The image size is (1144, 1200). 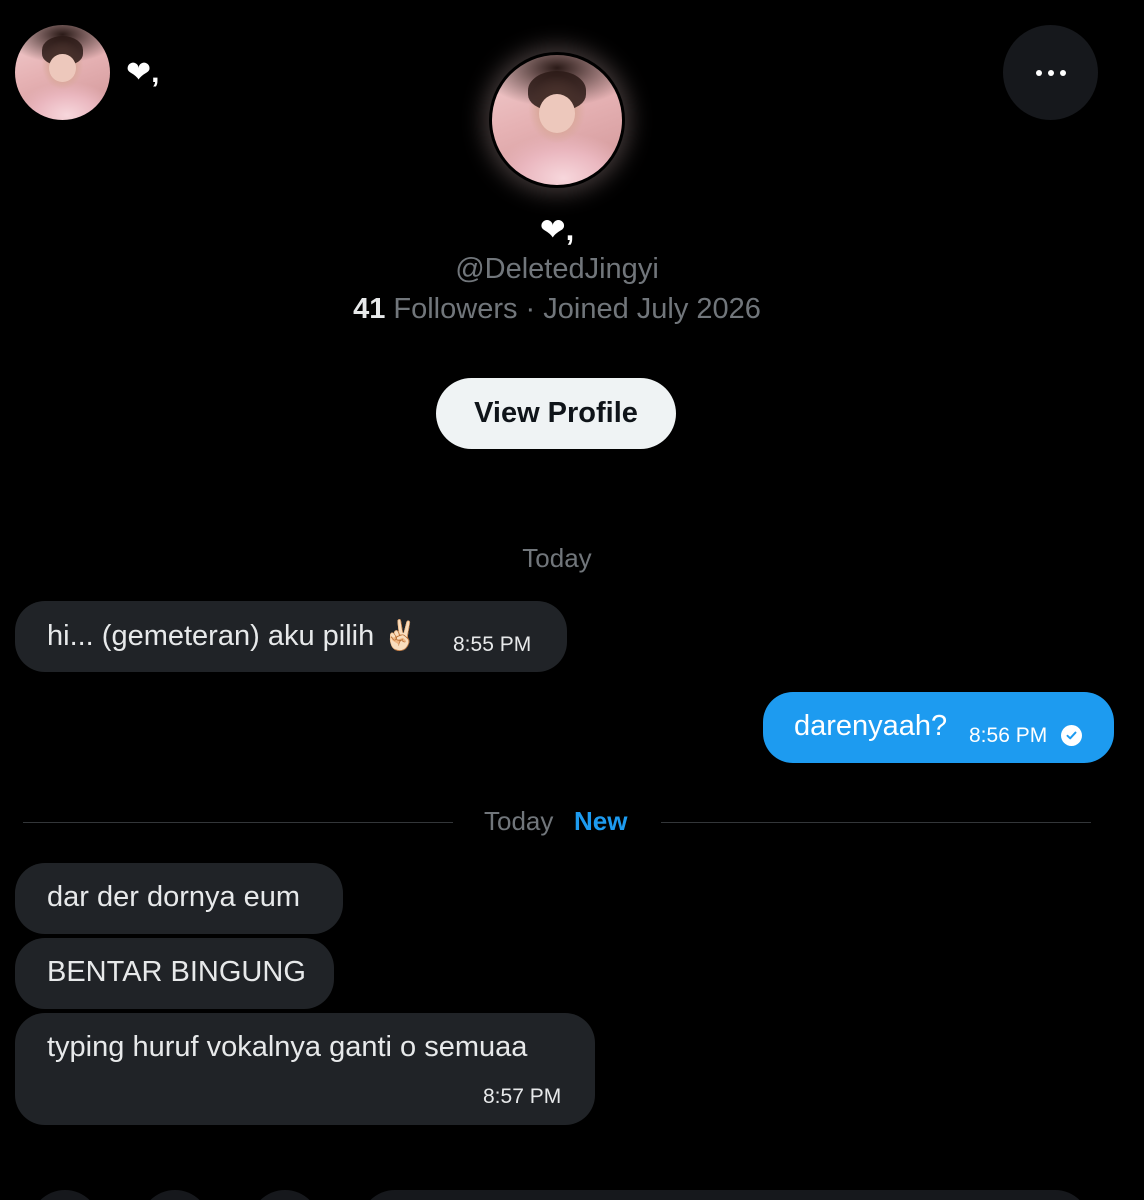 I want to click on more-options-button, so click(x=1050, y=72).